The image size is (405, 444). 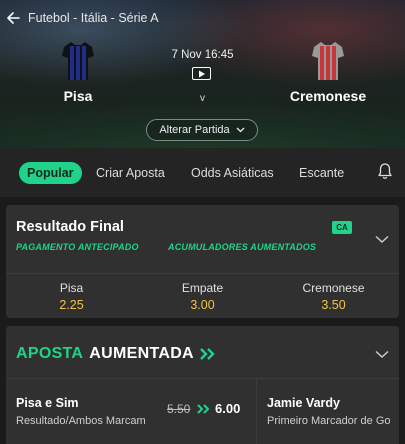 I want to click on arrow-left-icon, so click(x=13, y=18).